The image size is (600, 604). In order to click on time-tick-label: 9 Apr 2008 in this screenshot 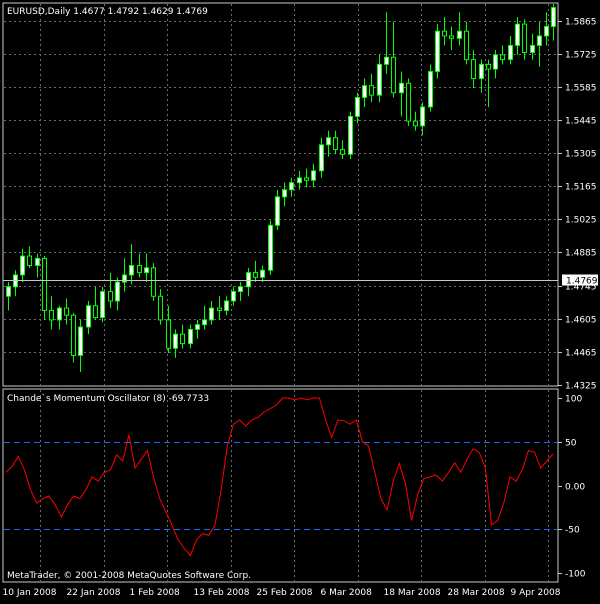, I will do `click(536, 593)`.